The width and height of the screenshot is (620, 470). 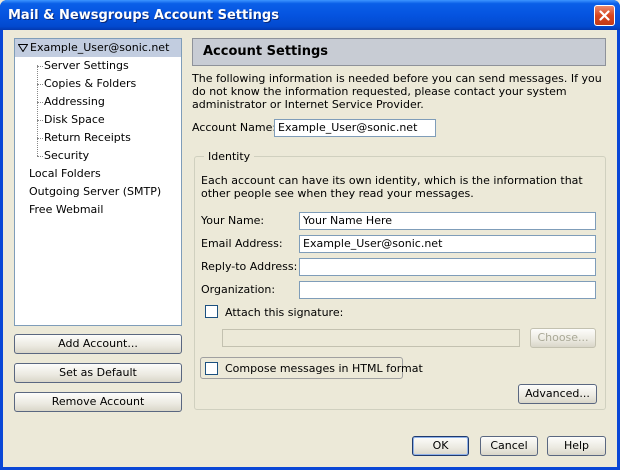 I want to click on tree-item-outgoing-server: Outgoing Server (SMTP), so click(x=95, y=192).